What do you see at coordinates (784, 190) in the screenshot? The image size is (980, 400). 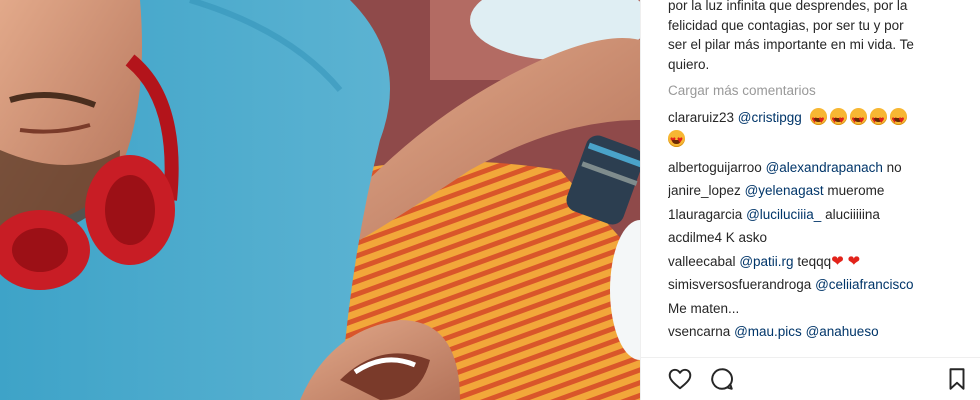 I see `comment-mention: @yelenagast` at bounding box center [784, 190].